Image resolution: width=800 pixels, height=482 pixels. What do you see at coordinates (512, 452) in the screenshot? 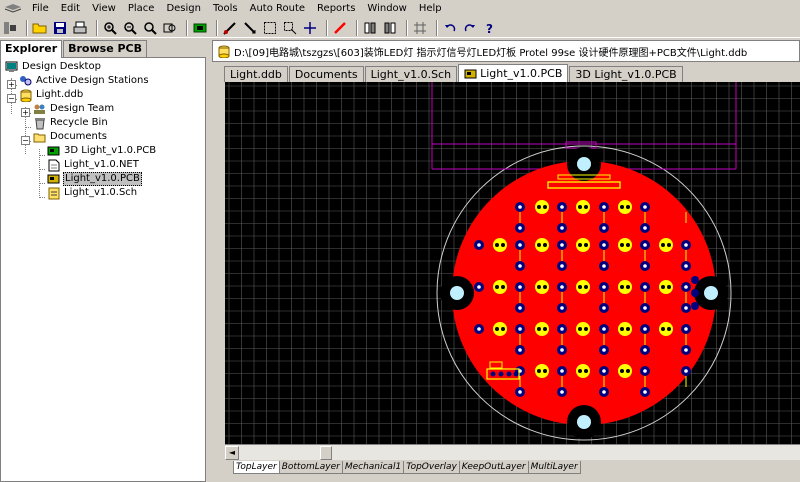
I see `horizontal-scrollbar: ◄` at bounding box center [512, 452].